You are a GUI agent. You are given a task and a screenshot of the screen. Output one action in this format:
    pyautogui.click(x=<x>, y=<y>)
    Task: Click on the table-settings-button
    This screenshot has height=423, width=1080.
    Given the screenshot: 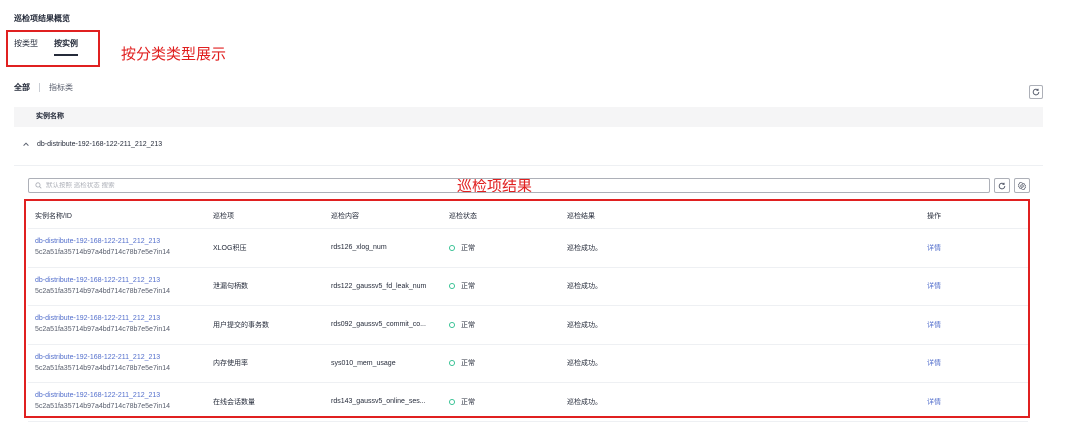 What is the action you would take?
    pyautogui.click(x=1022, y=185)
    